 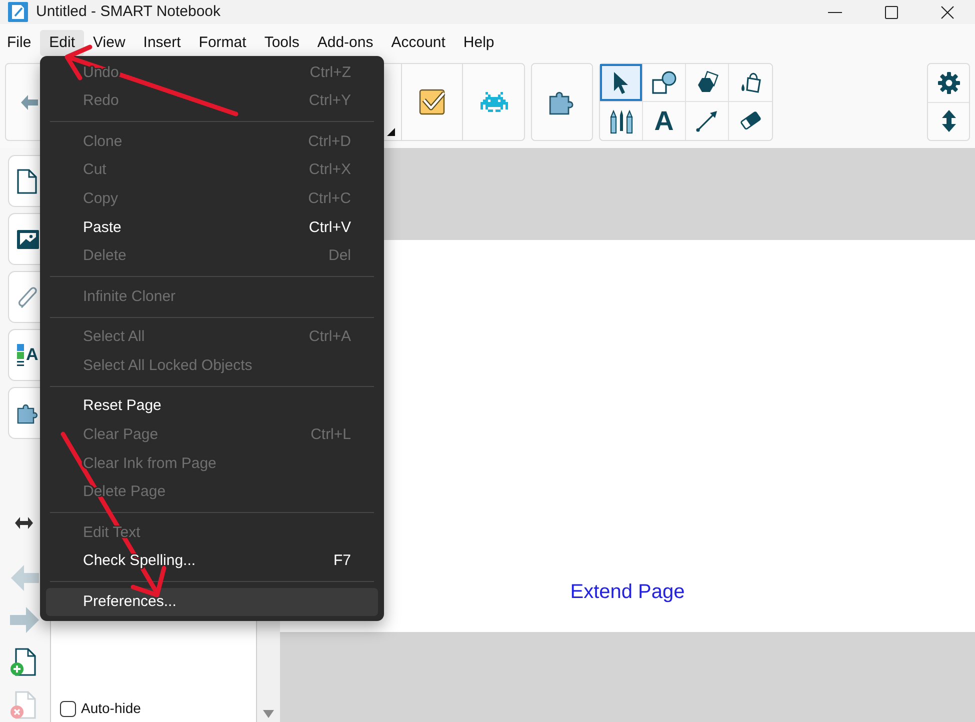 I want to click on menu-bar-item: Help, so click(x=479, y=43).